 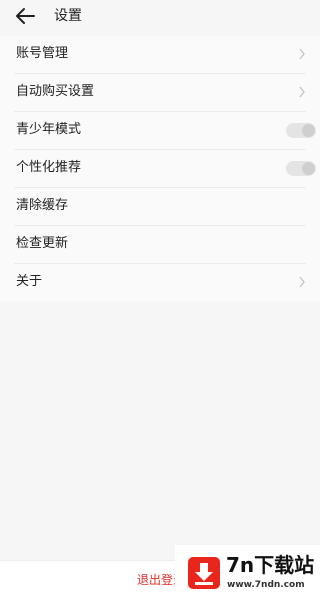 I want to click on watermark-title: 7n下载站, so click(x=270, y=565).